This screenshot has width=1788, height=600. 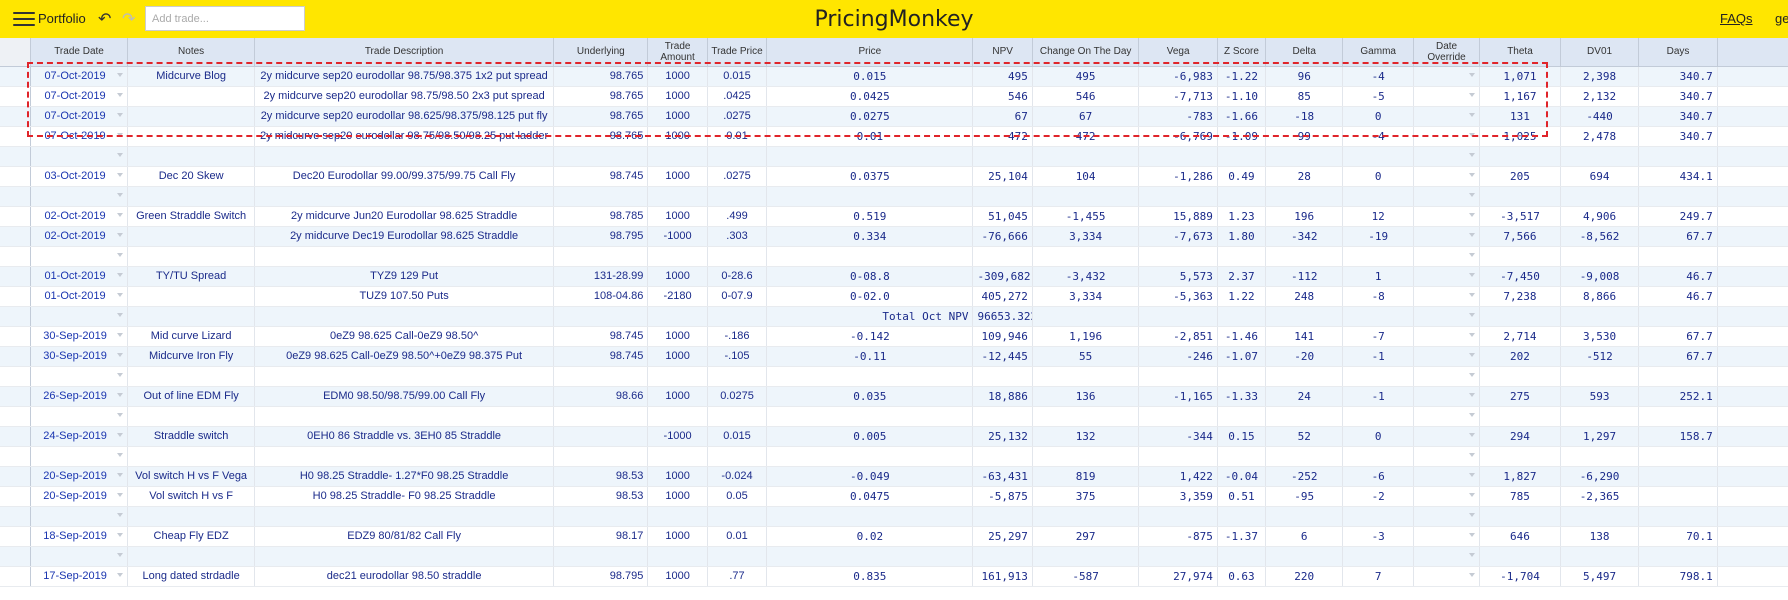 What do you see at coordinates (1242, 336) in the screenshot?
I see `z-score-cell: -1.46` at bounding box center [1242, 336].